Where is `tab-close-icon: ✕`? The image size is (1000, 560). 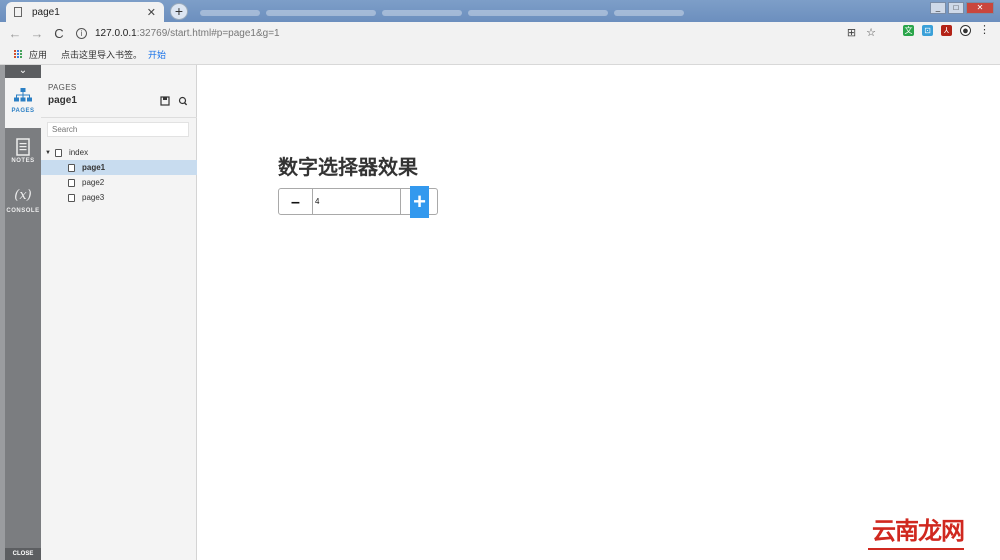 tab-close-icon: ✕ is located at coordinates (151, 12).